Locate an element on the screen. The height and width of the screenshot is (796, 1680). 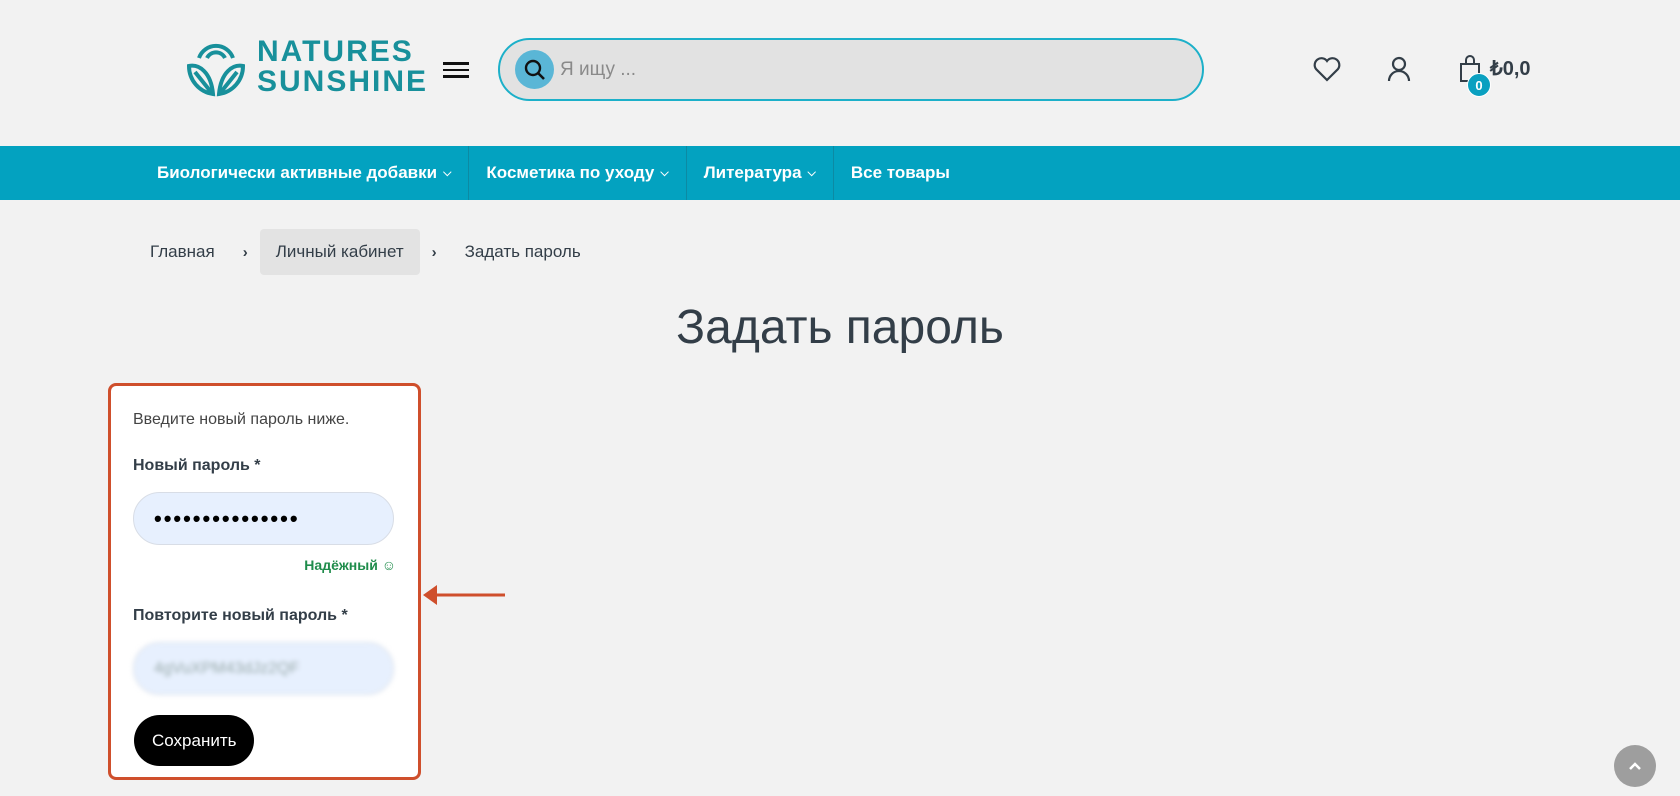
smiley-icon: ☺ is located at coordinates (388, 565).